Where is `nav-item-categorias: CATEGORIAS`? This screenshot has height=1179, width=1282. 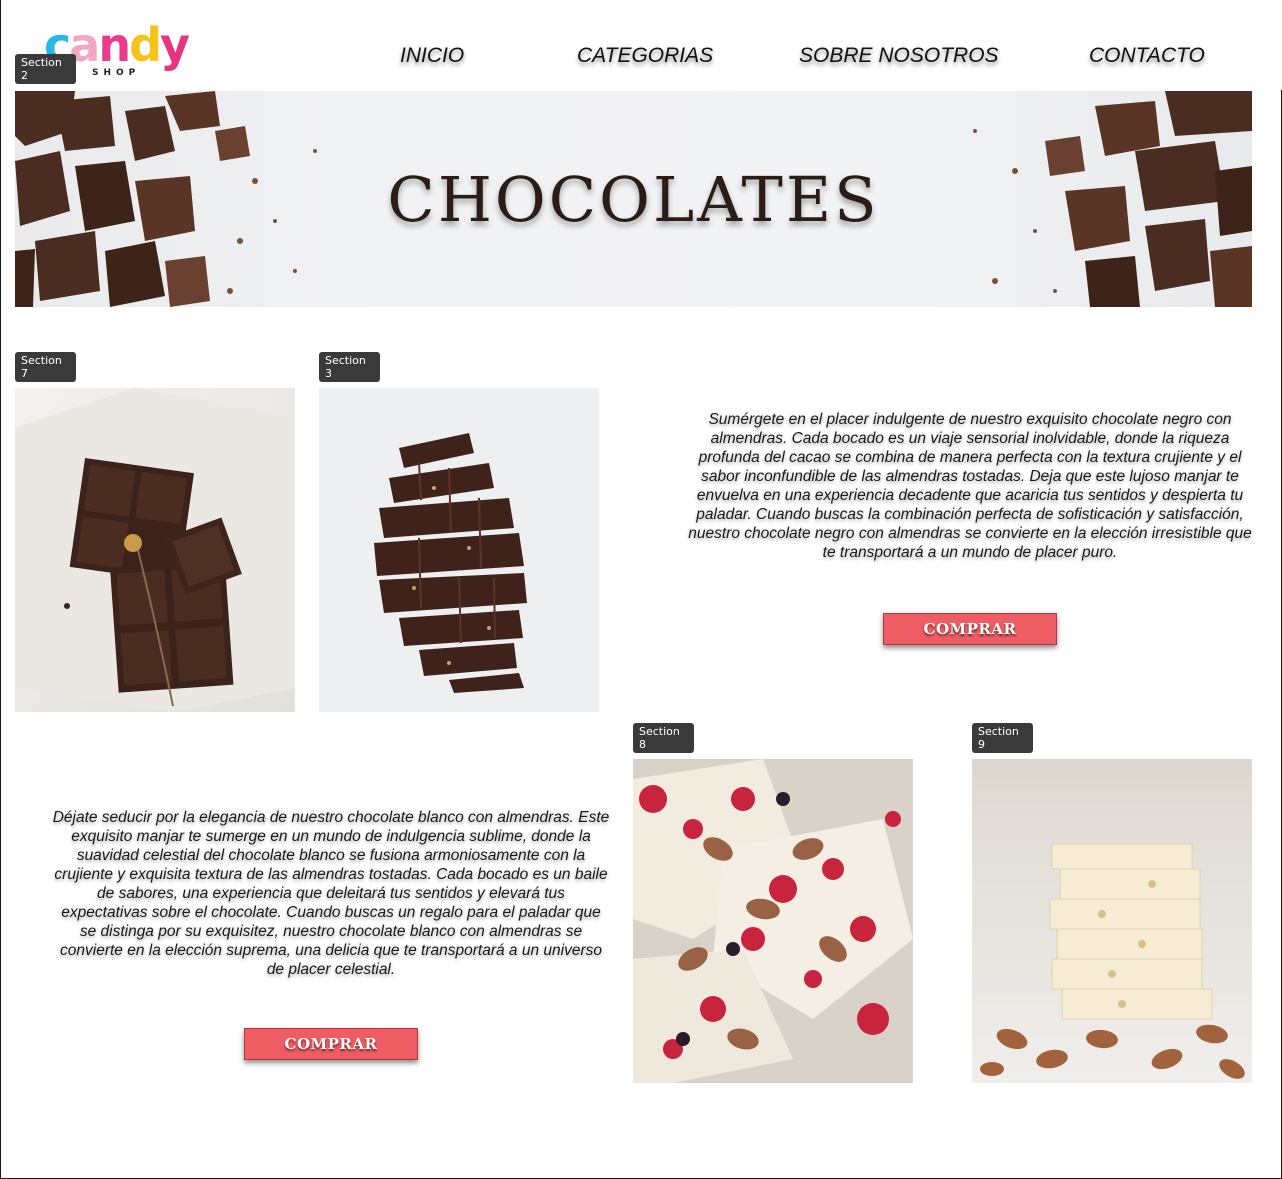
nav-item-categorias: CATEGORIAS is located at coordinates (645, 56).